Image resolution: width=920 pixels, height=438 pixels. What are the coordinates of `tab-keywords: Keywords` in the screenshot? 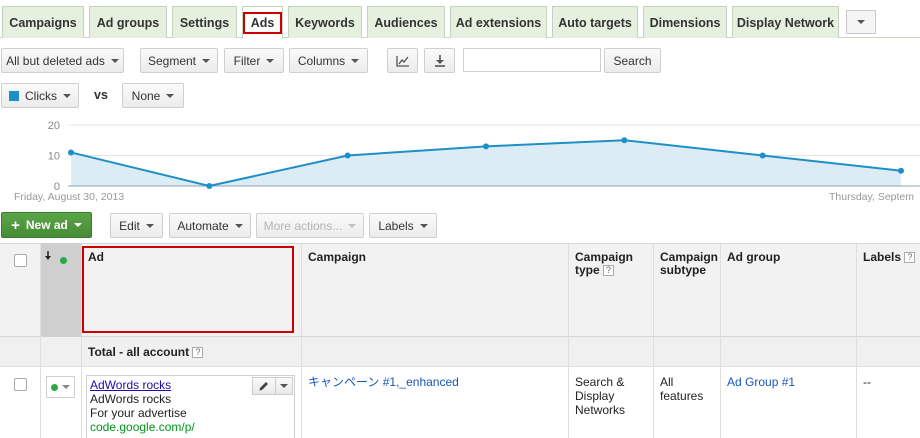 It's located at (325, 22).